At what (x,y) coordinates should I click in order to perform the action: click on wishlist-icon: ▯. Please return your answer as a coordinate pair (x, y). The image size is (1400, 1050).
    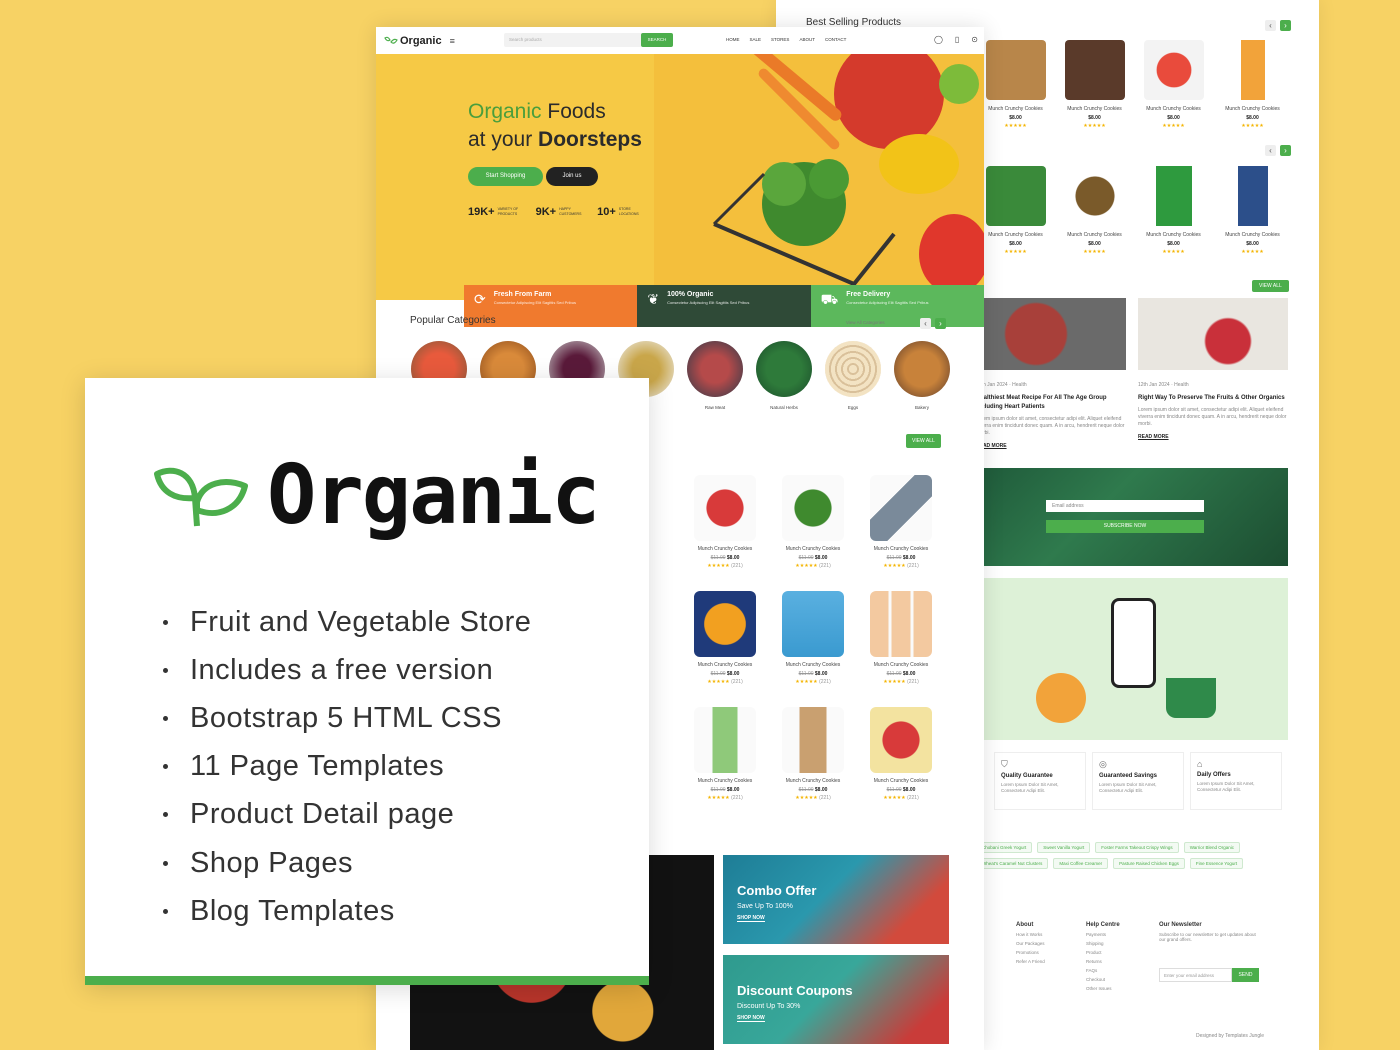
    Looking at the image, I should click on (957, 39).